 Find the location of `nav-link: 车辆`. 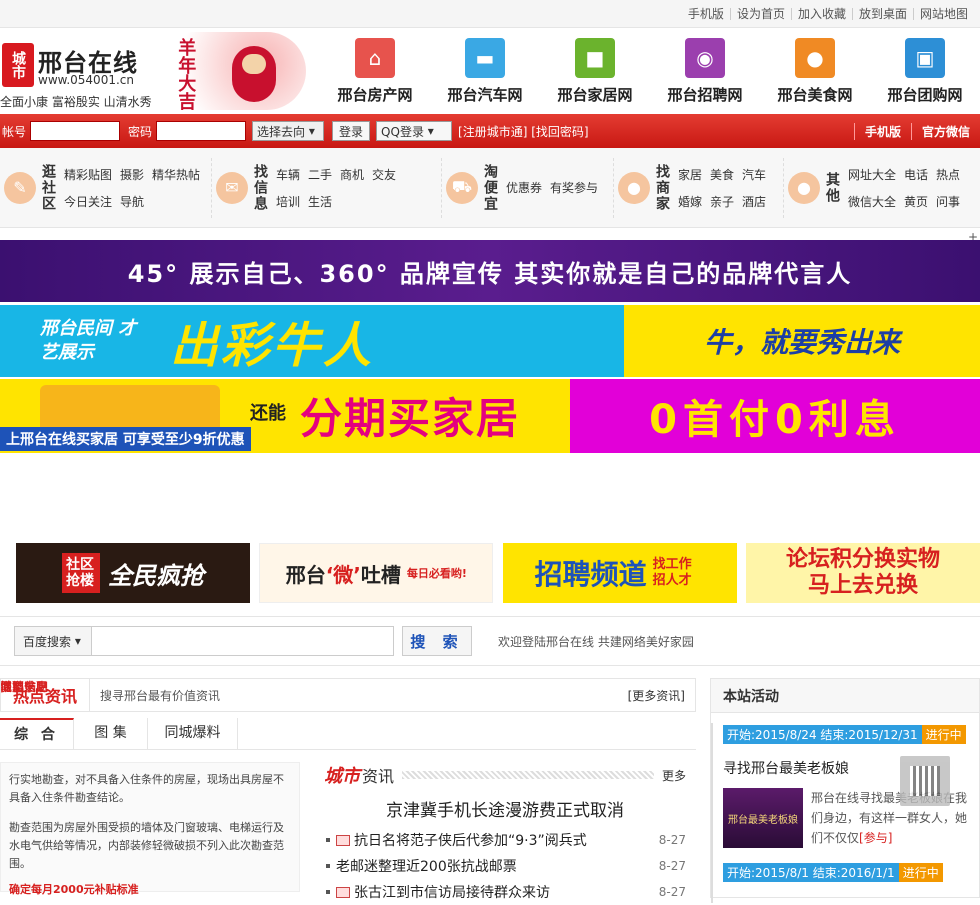

nav-link: 车辆 is located at coordinates (288, 174).